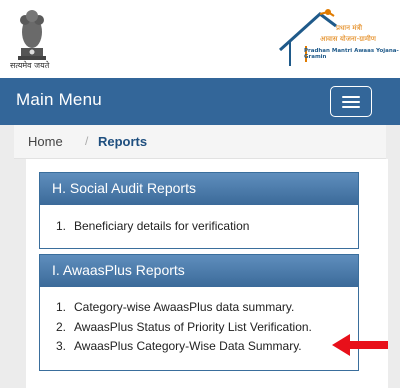  I want to click on item-number: 2., so click(61, 327).